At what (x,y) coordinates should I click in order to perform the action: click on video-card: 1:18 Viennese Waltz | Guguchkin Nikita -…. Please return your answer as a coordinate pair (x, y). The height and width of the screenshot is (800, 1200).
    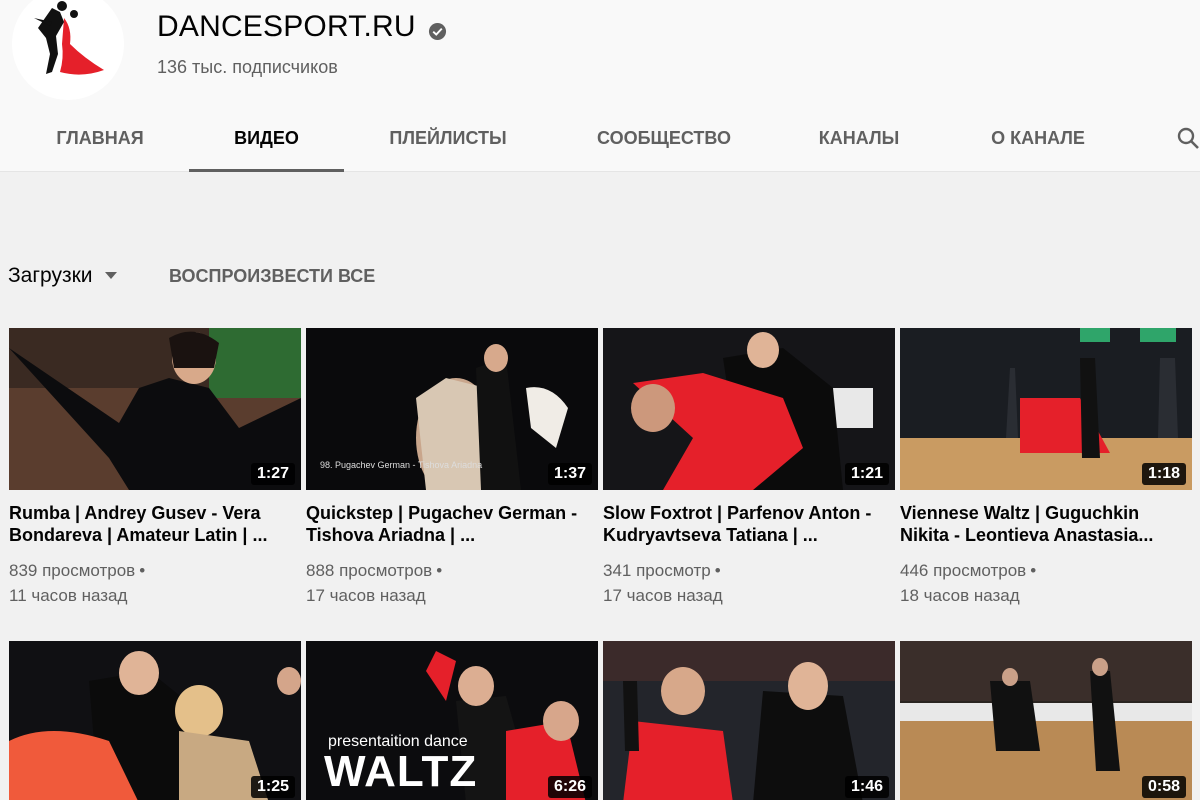
    Looking at the image, I should click on (1046, 468).